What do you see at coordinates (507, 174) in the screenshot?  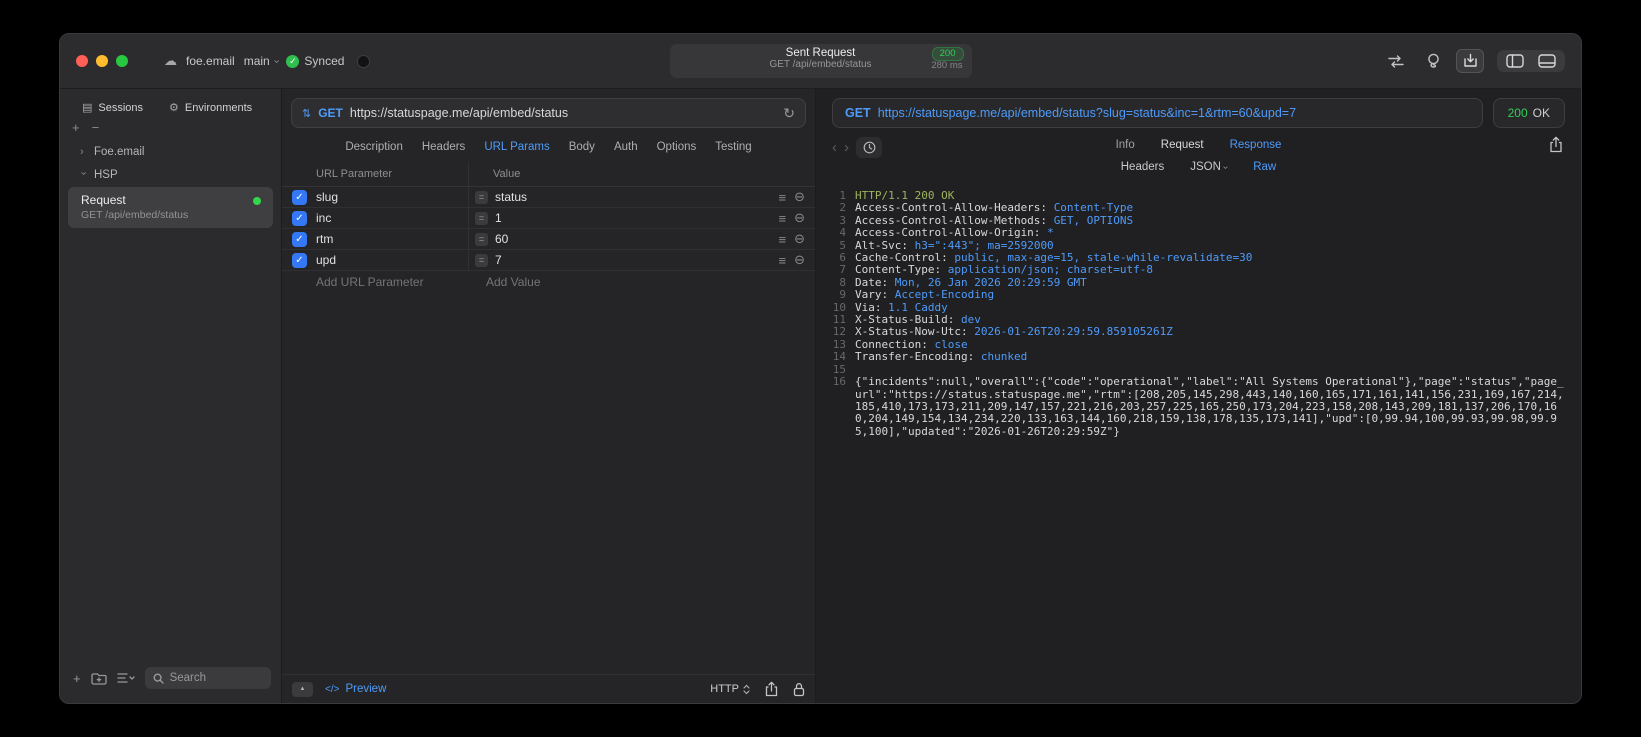 I see `value-column-header: Value` at bounding box center [507, 174].